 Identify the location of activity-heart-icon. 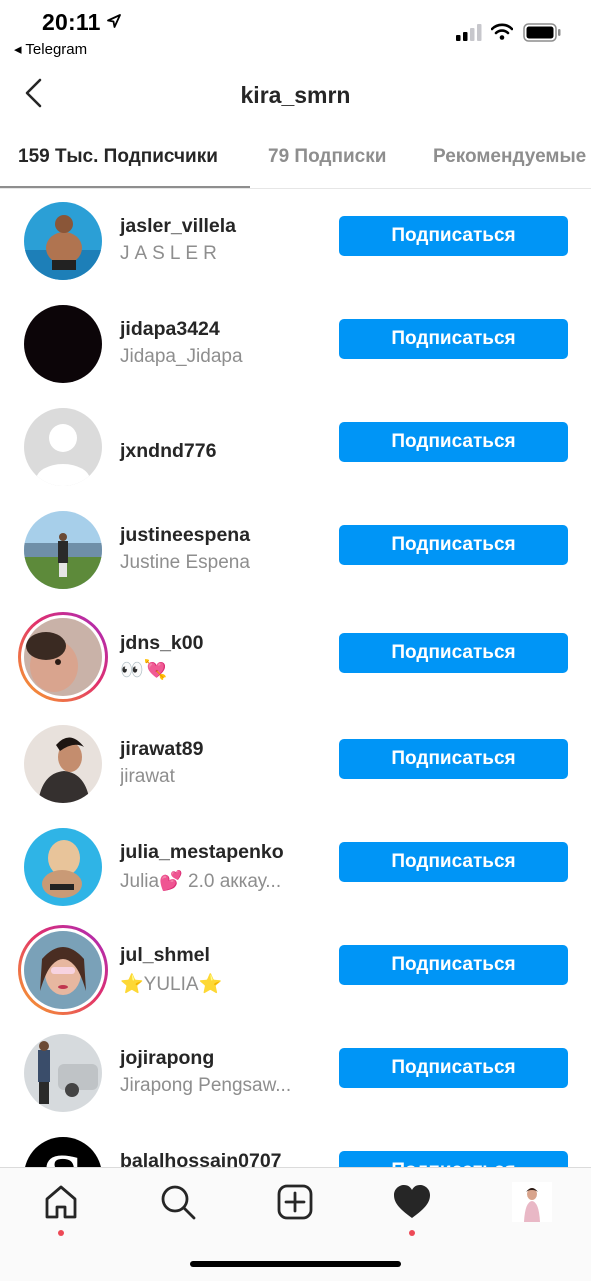
(412, 1202).